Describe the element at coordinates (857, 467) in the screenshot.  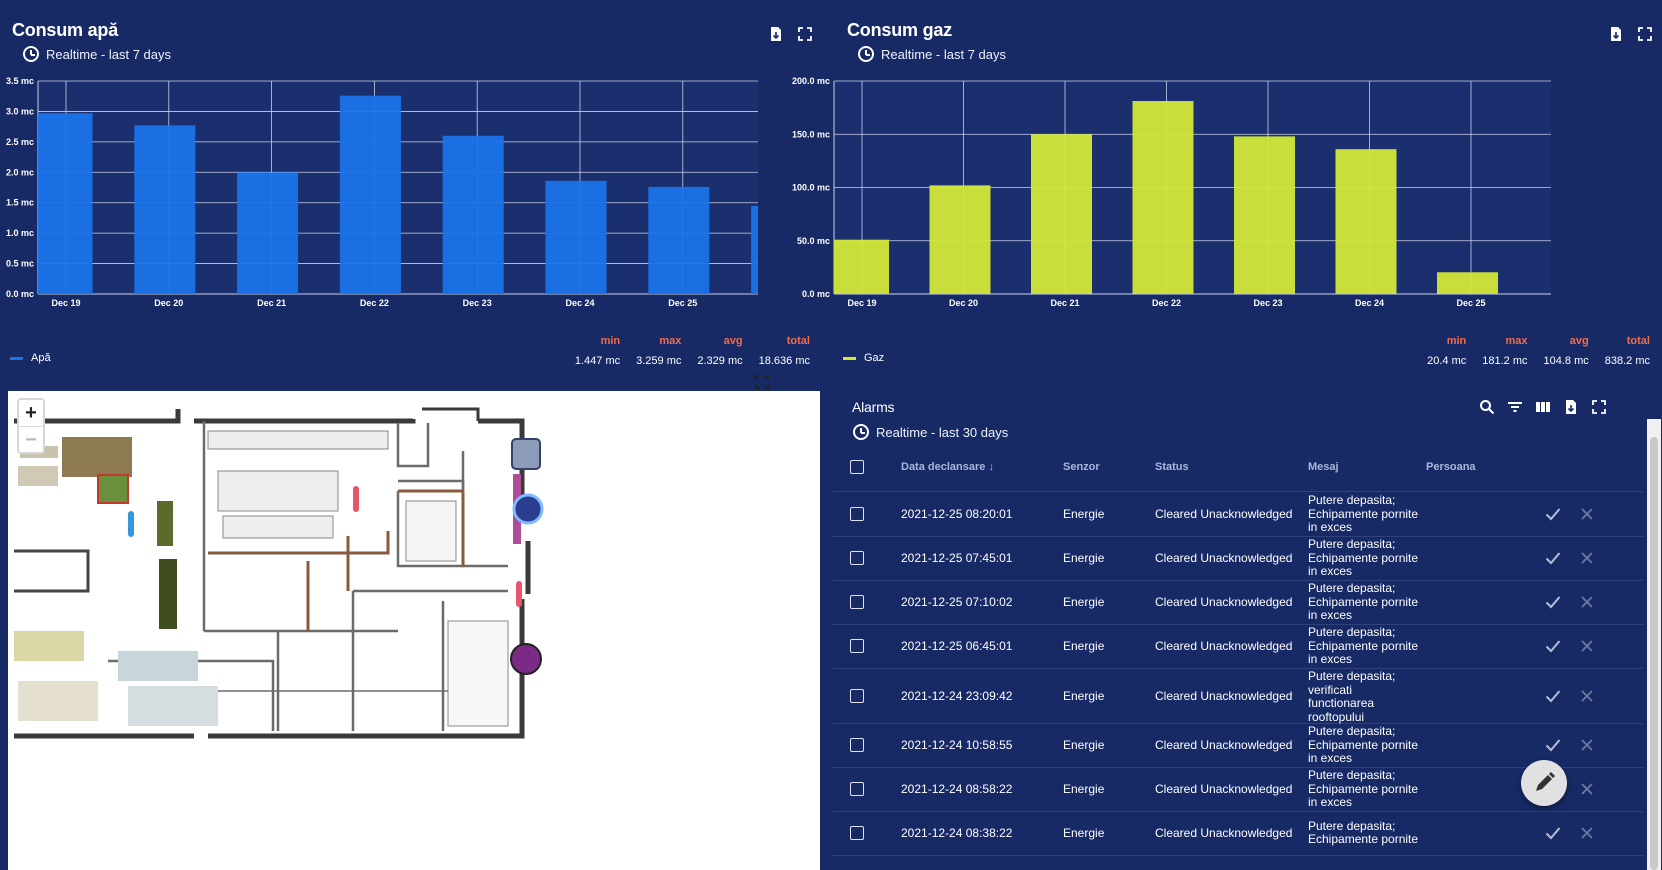
I see `select-all-checkbox` at that location.